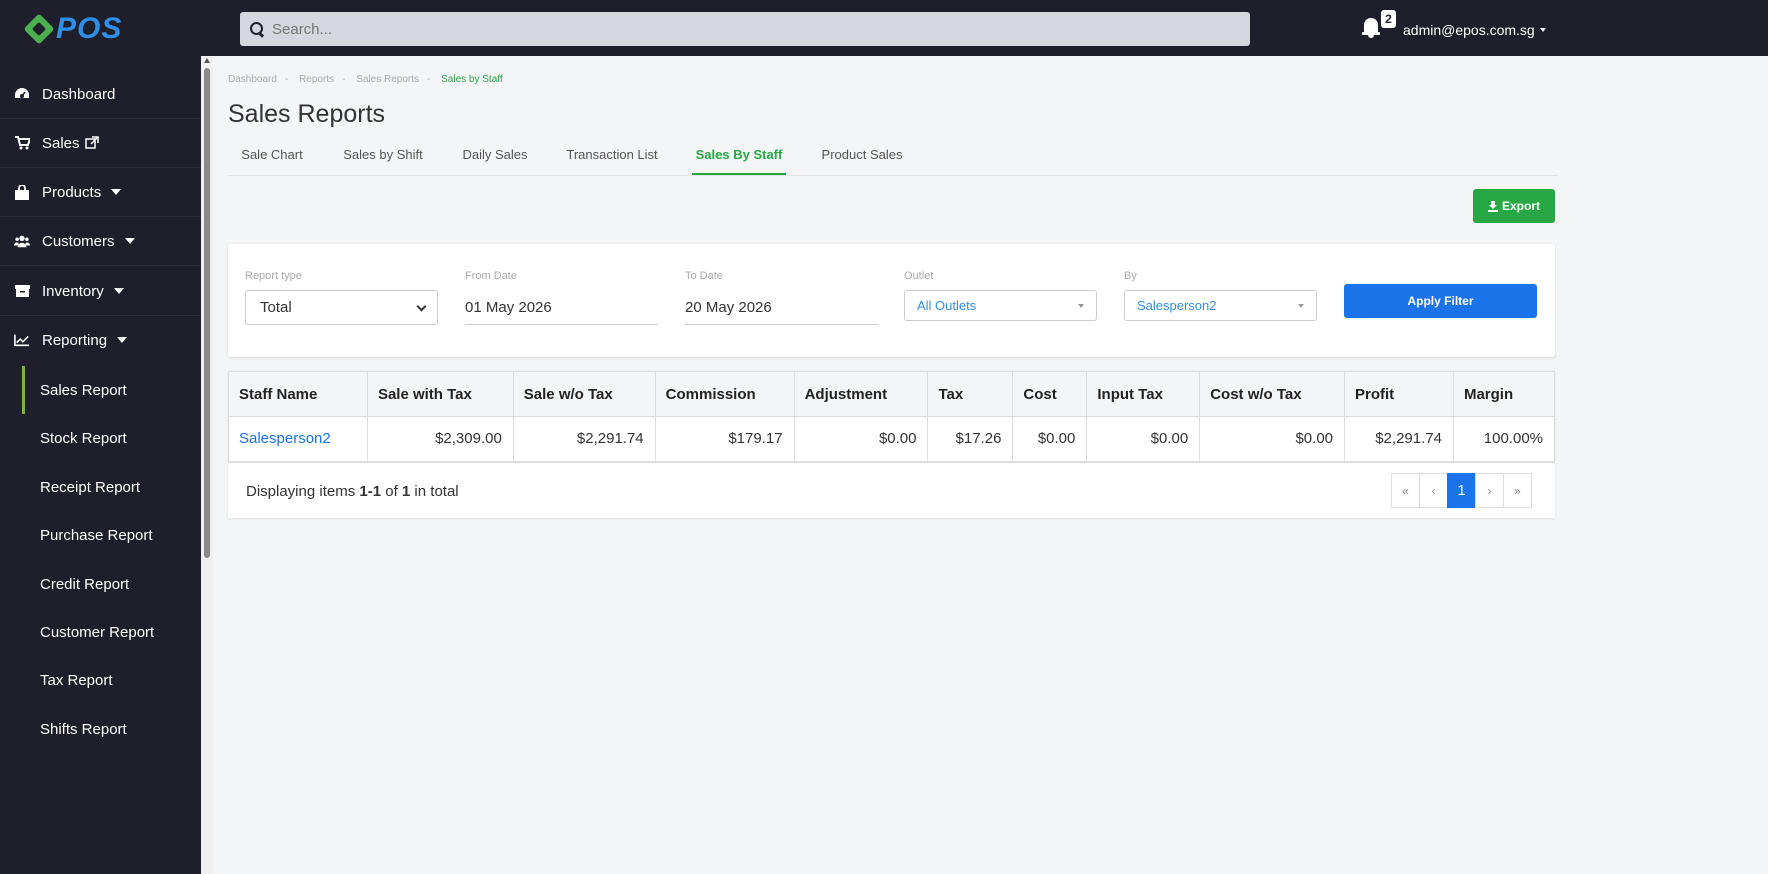 The width and height of the screenshot is (1768, 874). I want to click on sidebar-scrollbar, so click(207, 465).